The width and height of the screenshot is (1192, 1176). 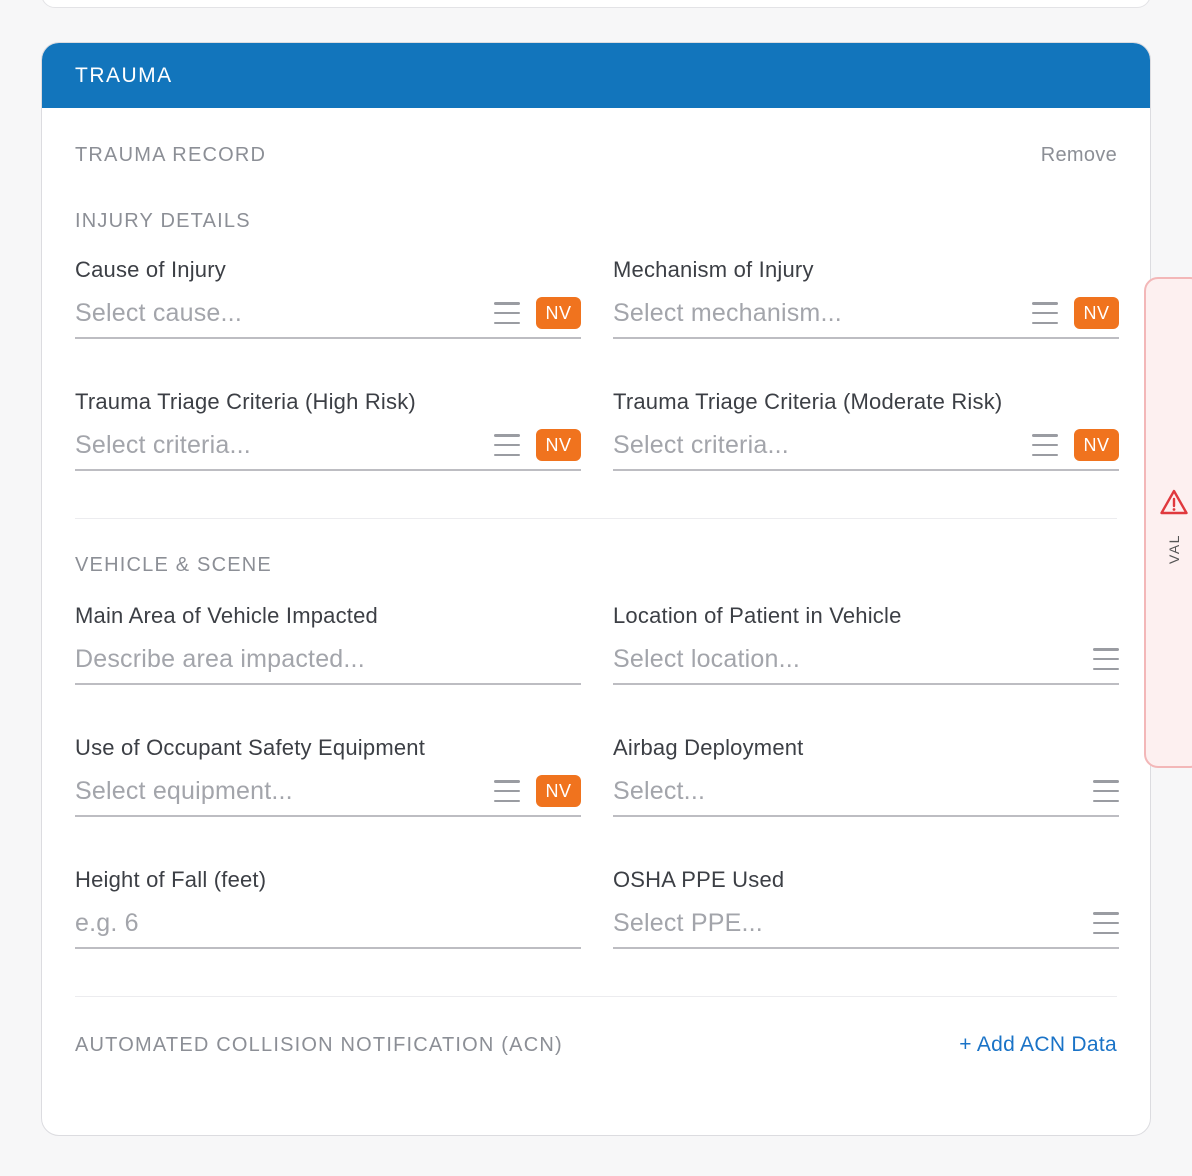 I want to click on cause-of-injury-field: Cause of Injury Select cause... NV, so click(x=328, y=321).